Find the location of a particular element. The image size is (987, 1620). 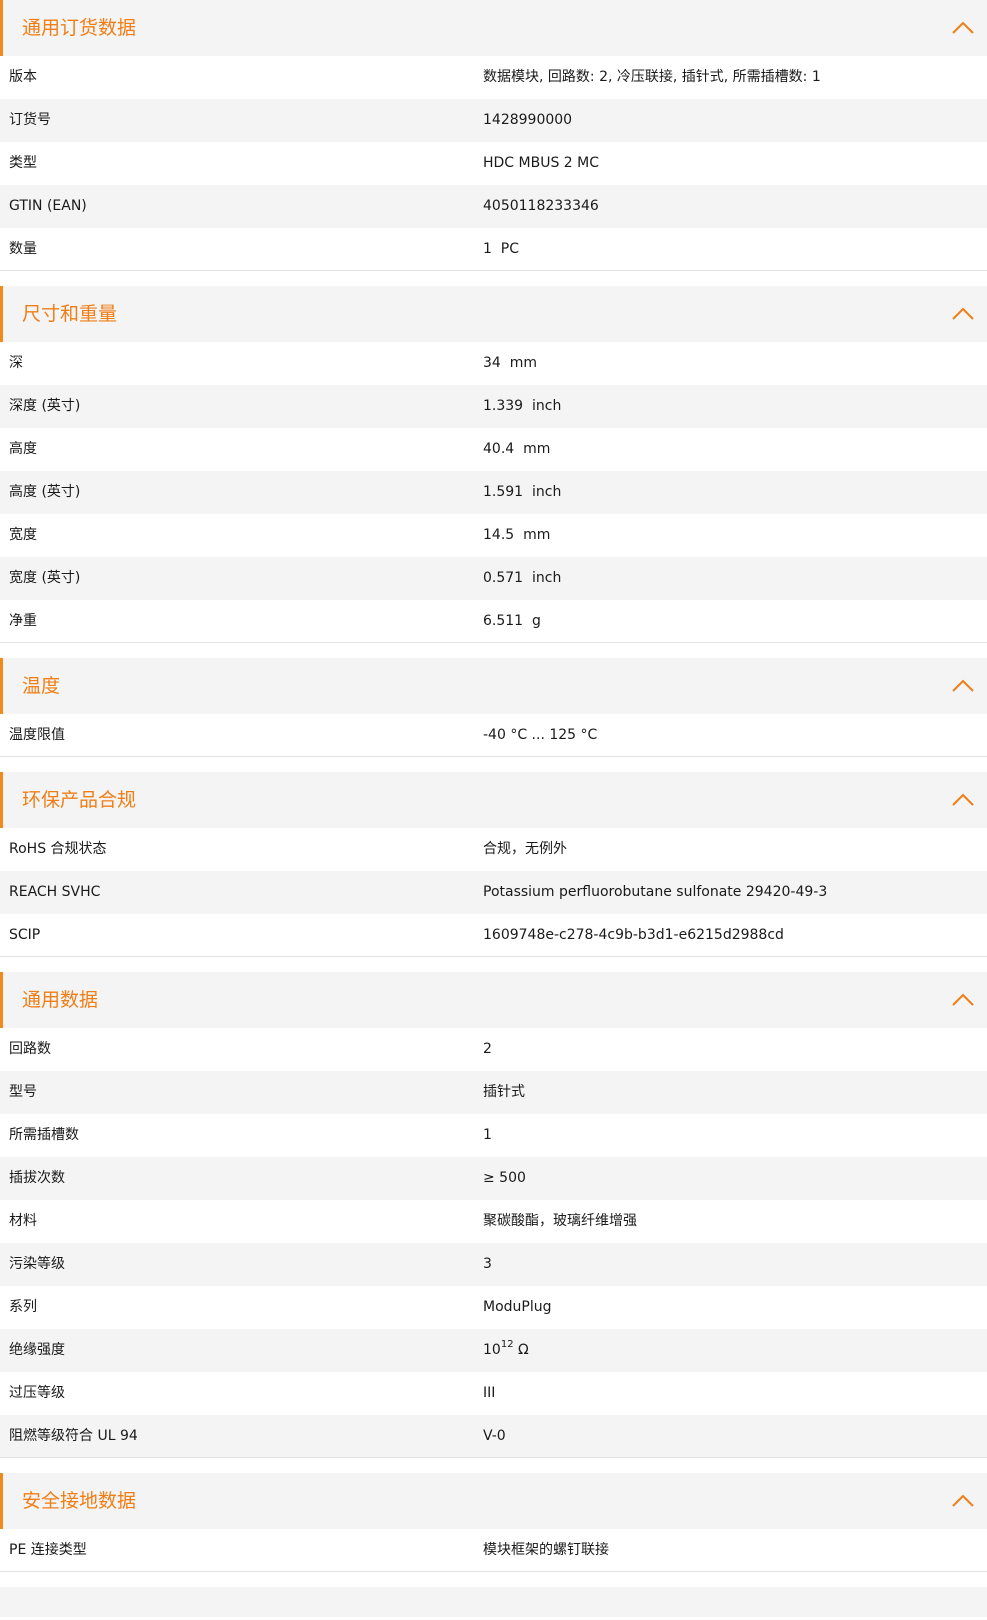

row-label: 型号 is located at coordinates (23, 1092).